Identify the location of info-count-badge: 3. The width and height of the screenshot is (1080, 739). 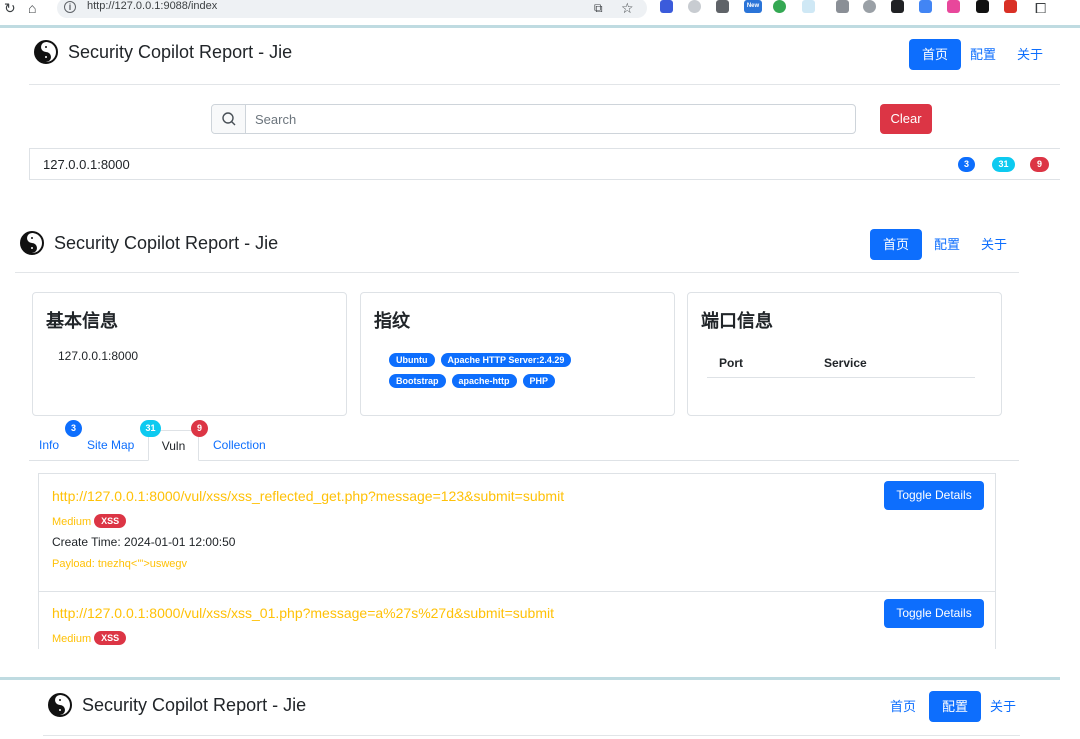
(966, 164).